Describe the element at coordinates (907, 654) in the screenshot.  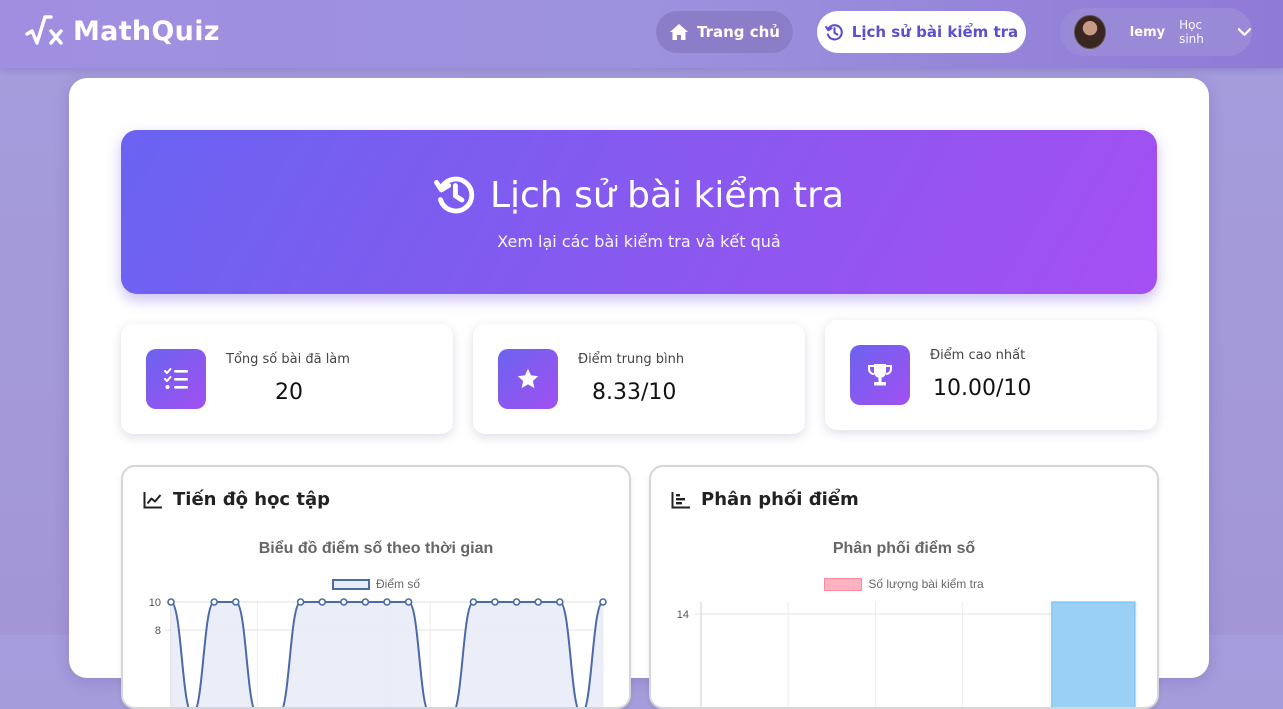
I see `score-bar-chart: 14` at that location.